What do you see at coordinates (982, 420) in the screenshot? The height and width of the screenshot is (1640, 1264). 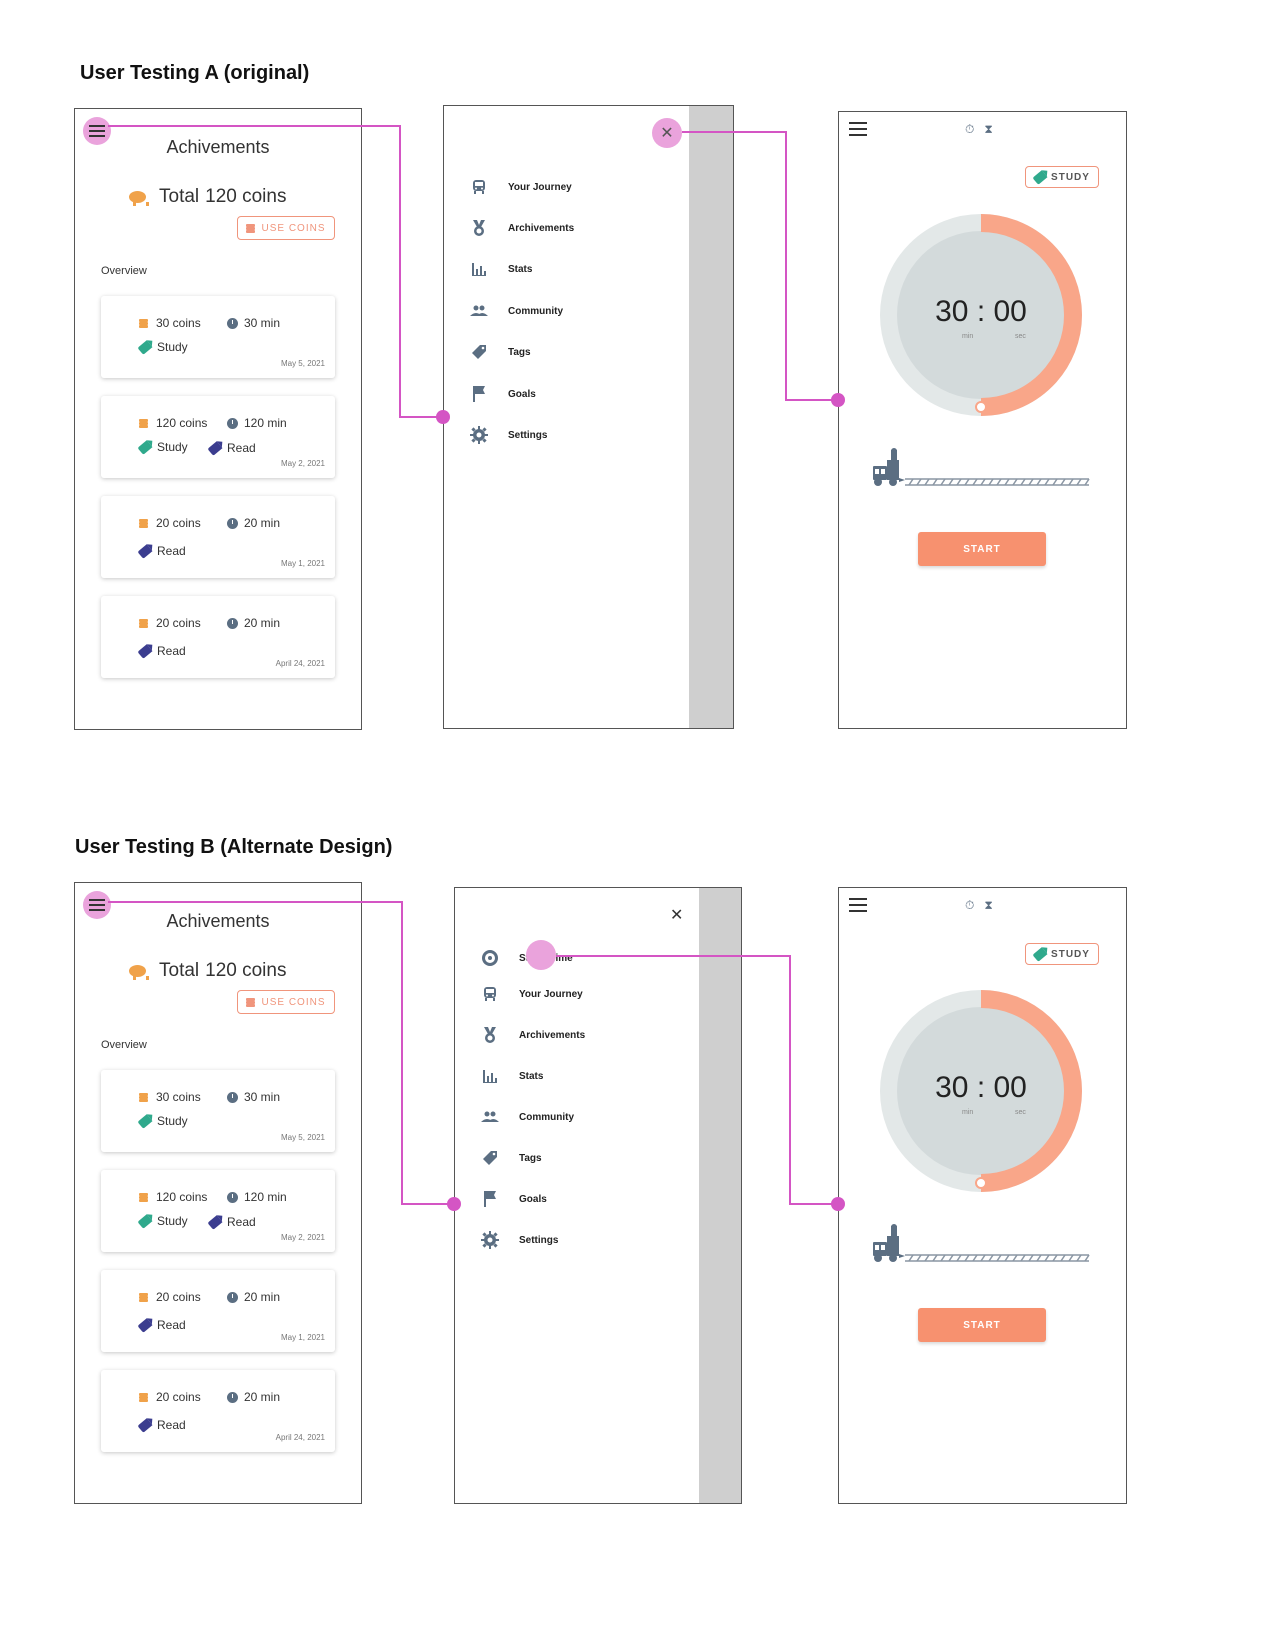 I see `timer-screen-a: ⏱ ⧗ STUDY 30 : 00 min sec START` at bounding box center [982, 420].